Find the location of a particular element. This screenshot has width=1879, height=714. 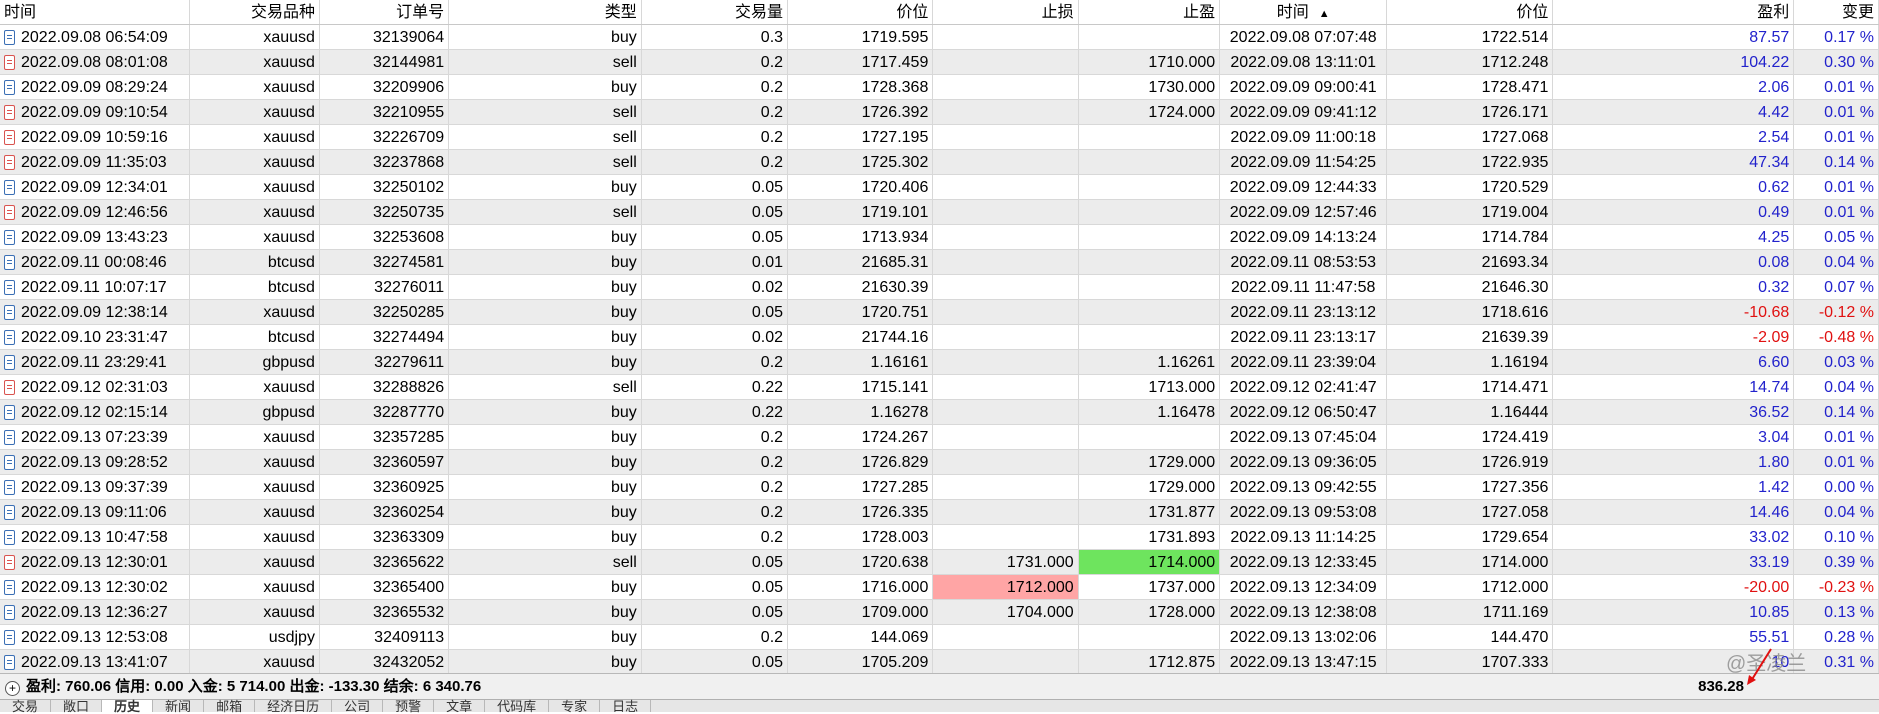

expand-icon: + is located at coordinates (12, 688).